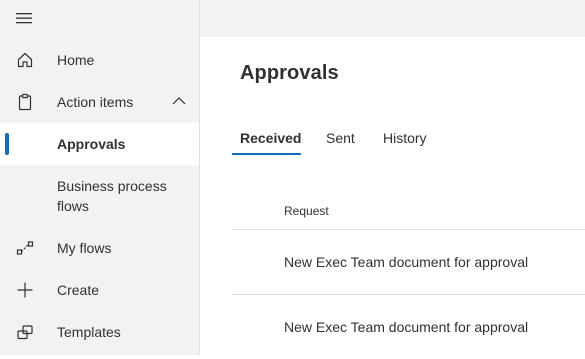  What do you see at coordinates (112, 196) in the screenshot?
I see `sidebar-item-label: Business process flows` at bounding box center [112, 196].